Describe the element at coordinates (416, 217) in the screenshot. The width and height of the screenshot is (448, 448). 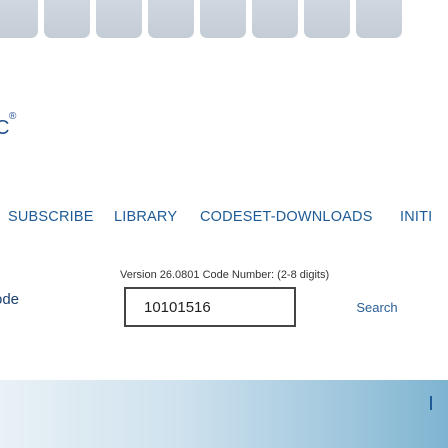
I see `nav-initiatives: INITI` at that location.